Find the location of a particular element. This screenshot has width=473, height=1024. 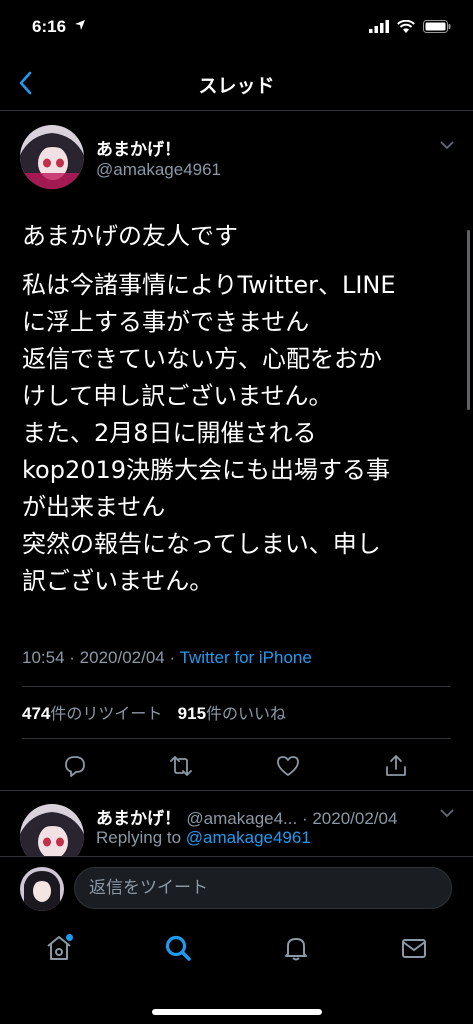

status-time: 6:16 is located at coordinates (49, 26).